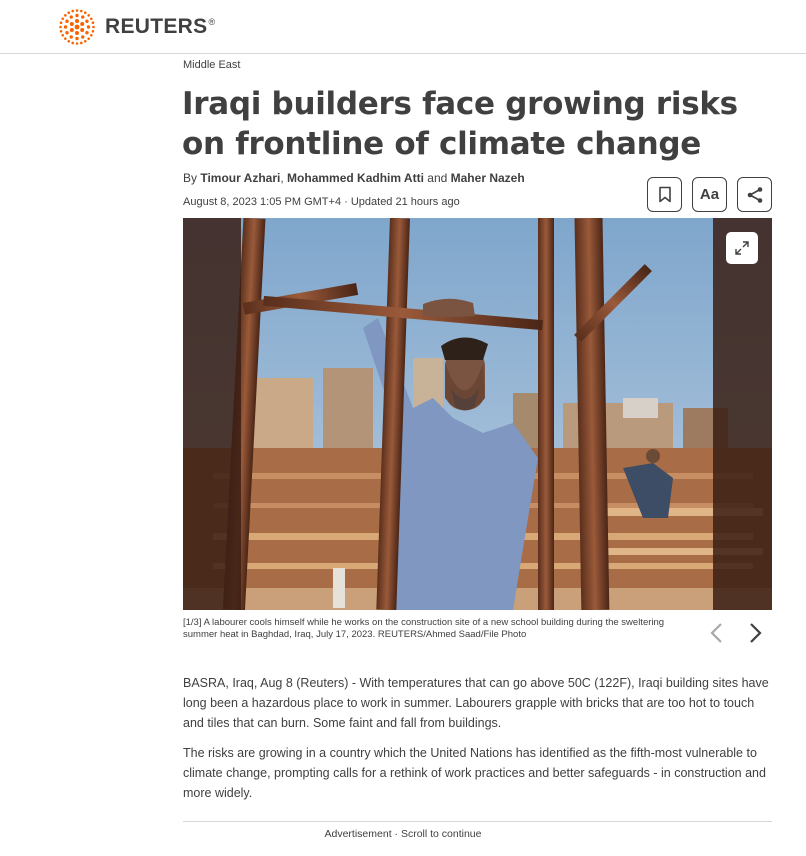 The height and width of the screenshot is (856, 806). I want to click on advertisement-notice: Advertisement · Scroll to continue, so click(403, 834).